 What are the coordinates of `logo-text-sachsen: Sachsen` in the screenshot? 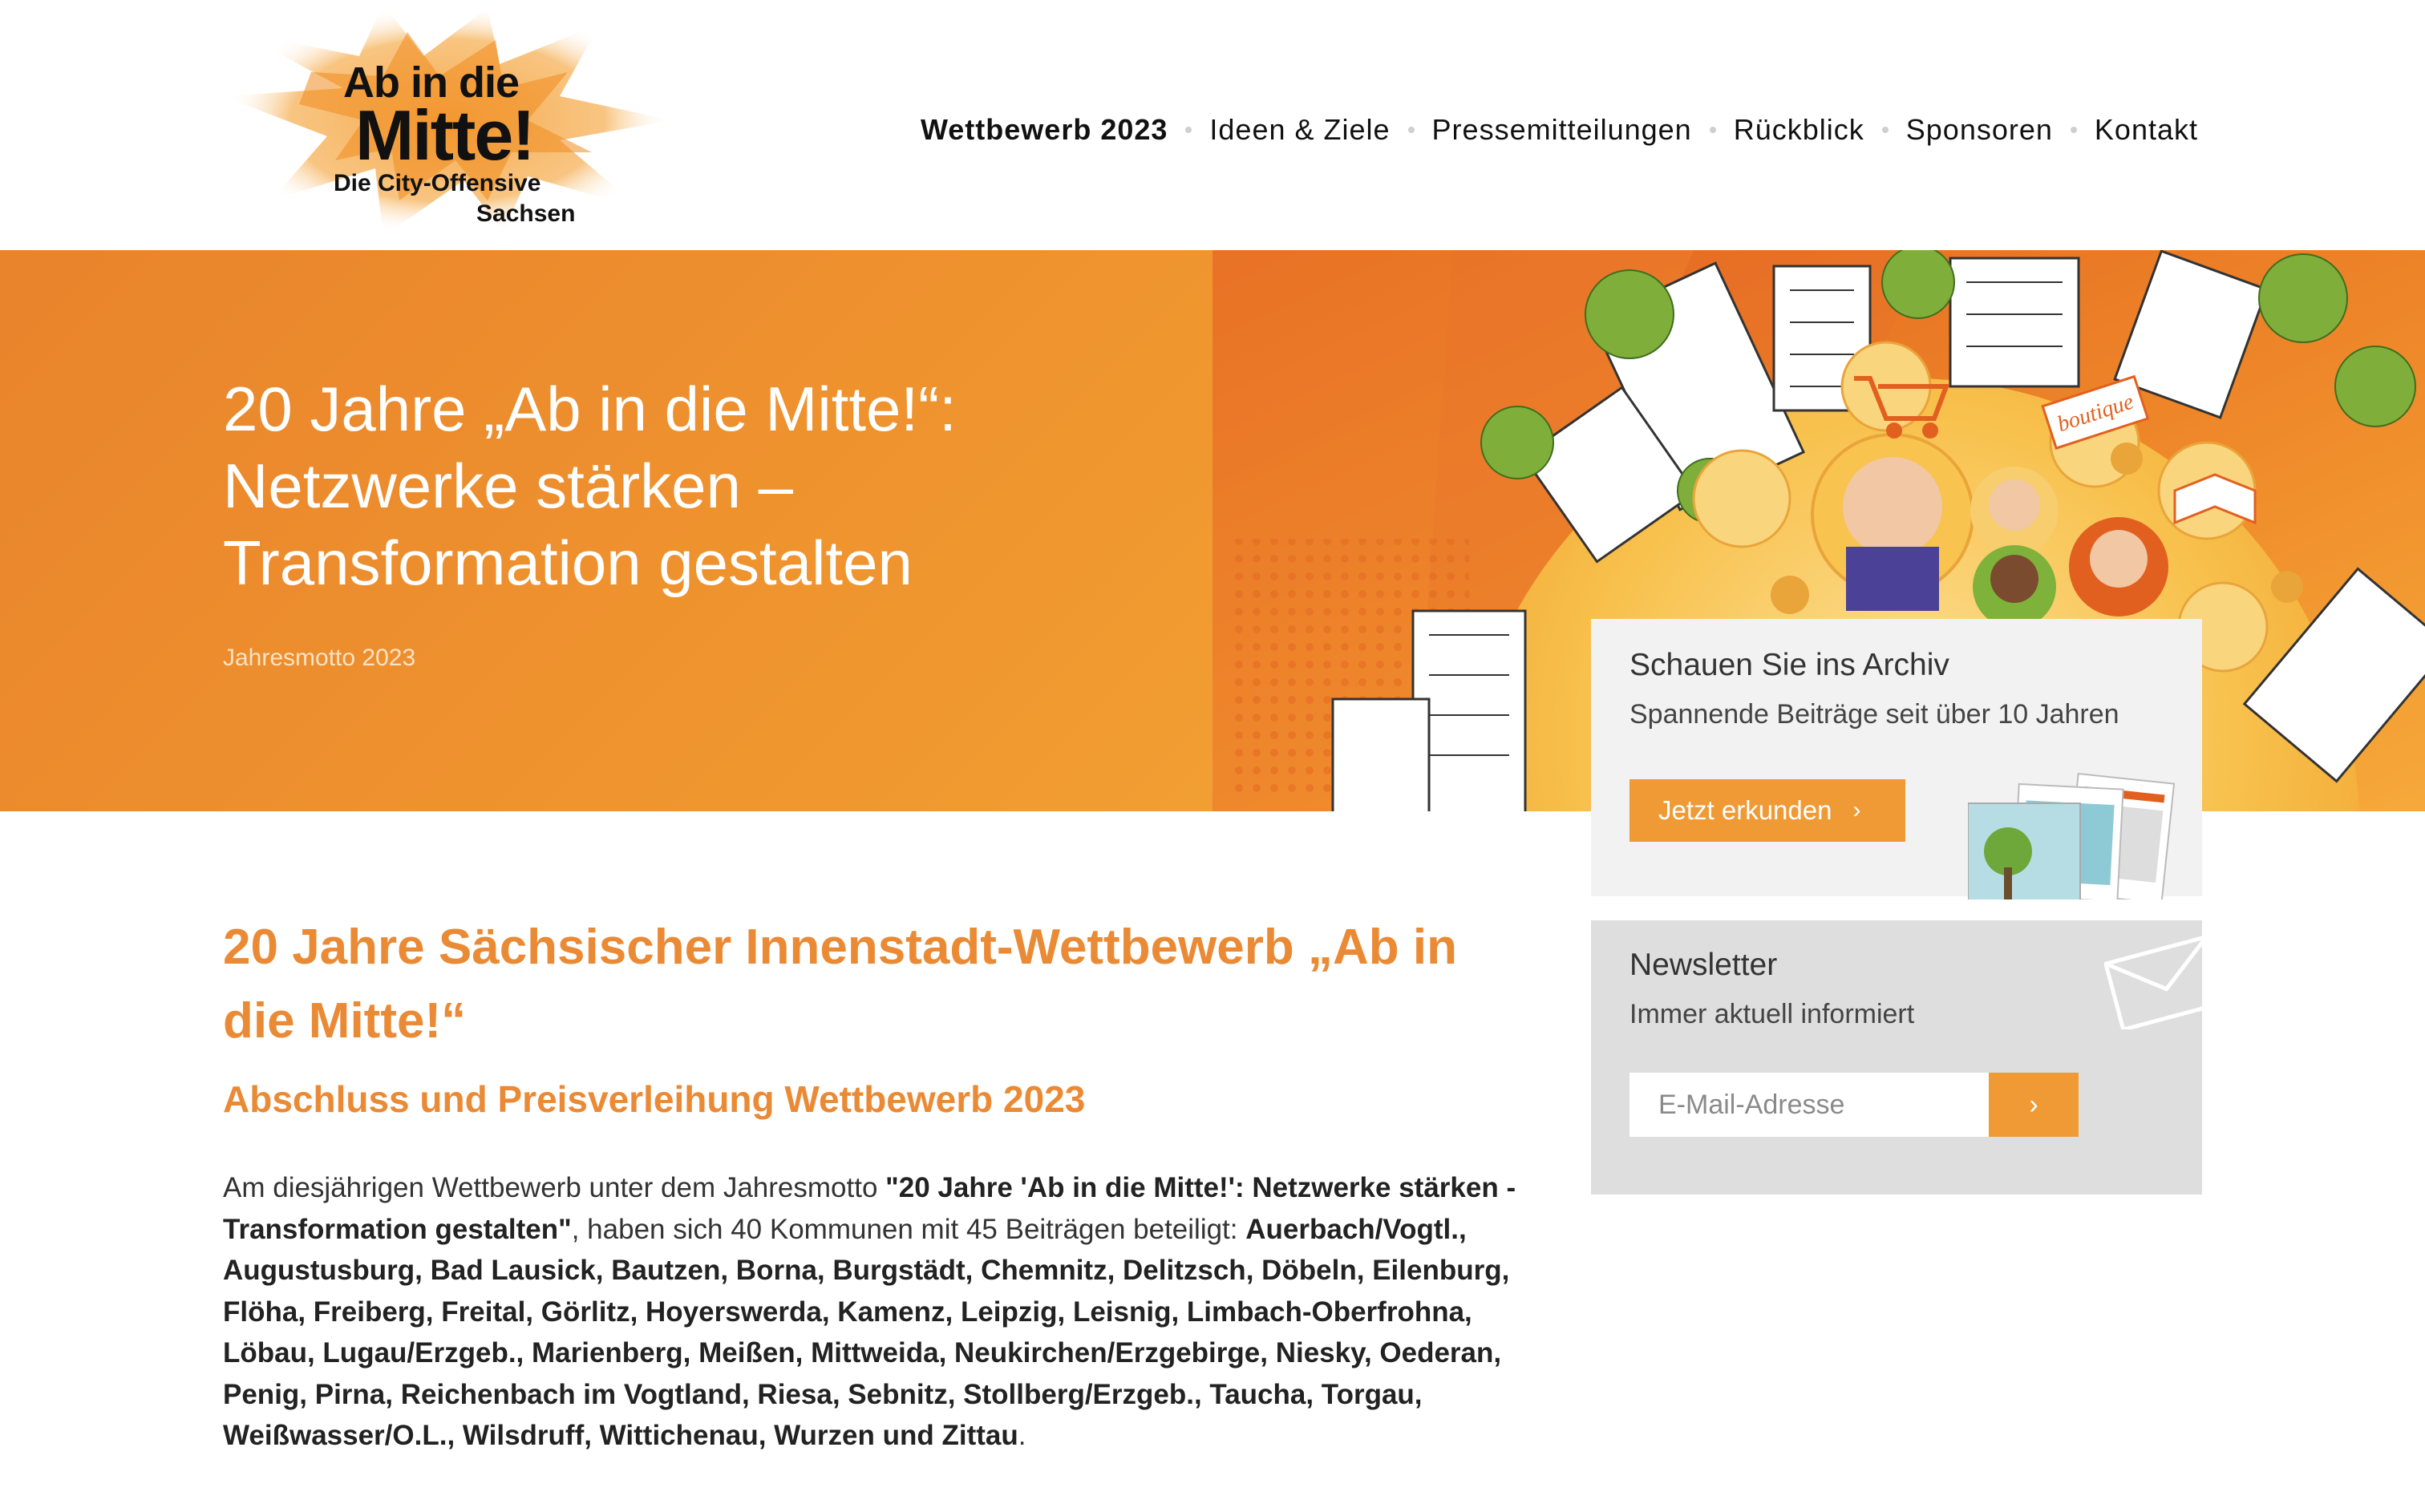 It's located at (526, 214).